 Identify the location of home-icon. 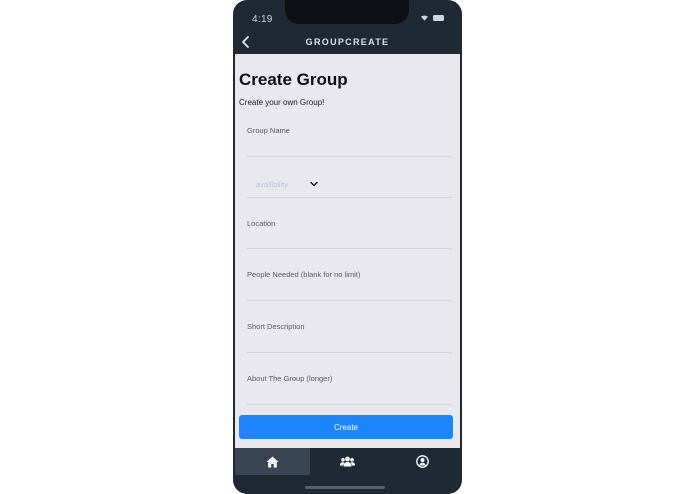
(272, 461).